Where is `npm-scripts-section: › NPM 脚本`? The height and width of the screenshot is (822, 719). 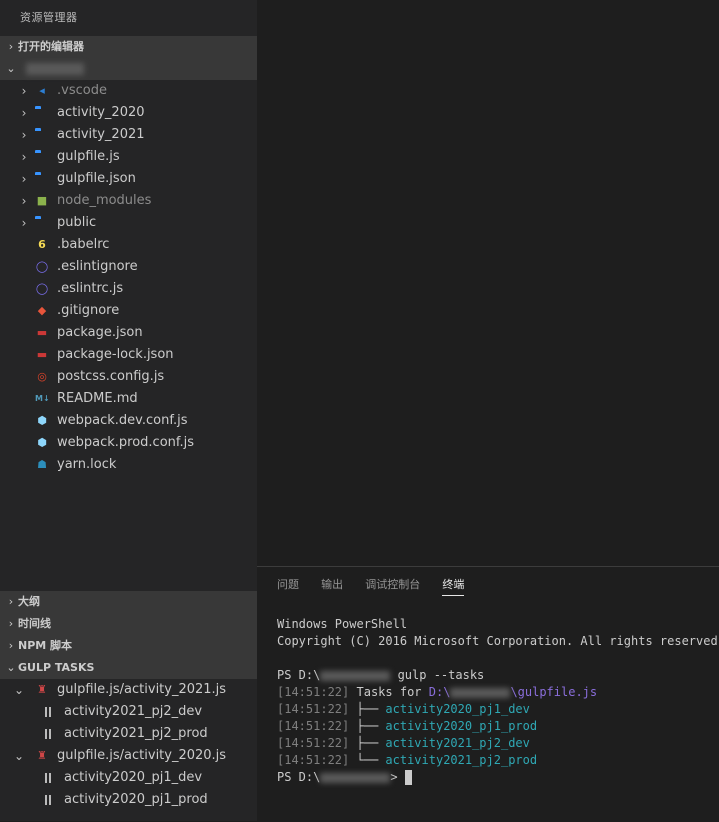 npm-scripts-section: › NPM 脚本 is located at coordinates (128, 646).